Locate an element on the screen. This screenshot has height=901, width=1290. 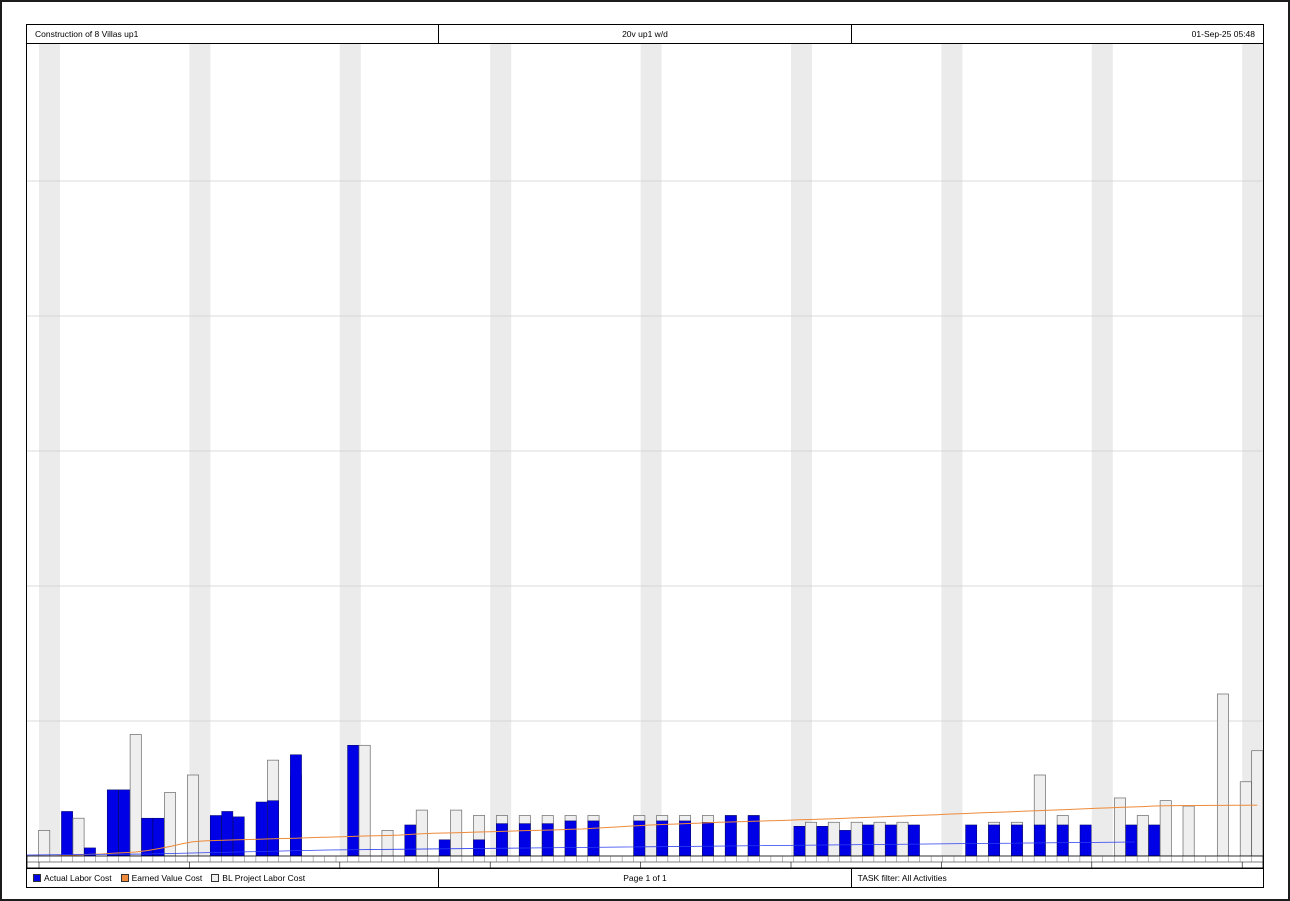
legend-baseline-swatch is located at coordinates (215, 878).